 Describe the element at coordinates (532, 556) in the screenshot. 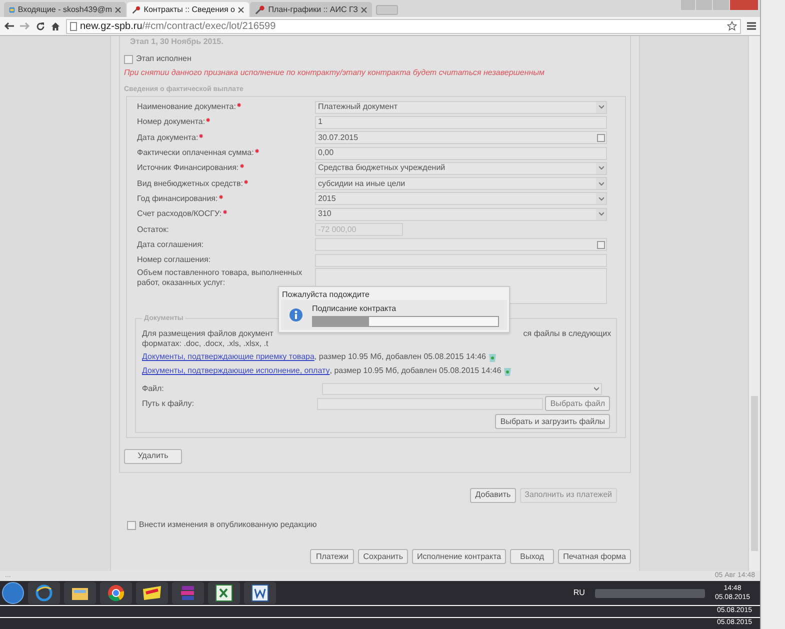

I see `footer-button: Выход` at that location.